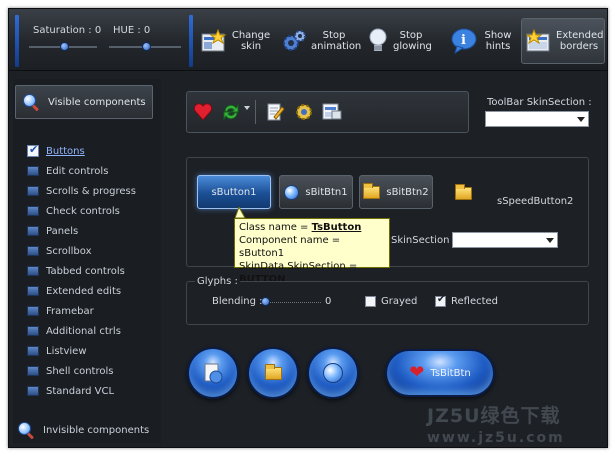 The height and width of the screenshot is (458, 616). I want to click on edit-document-icon, so click(275, 112).